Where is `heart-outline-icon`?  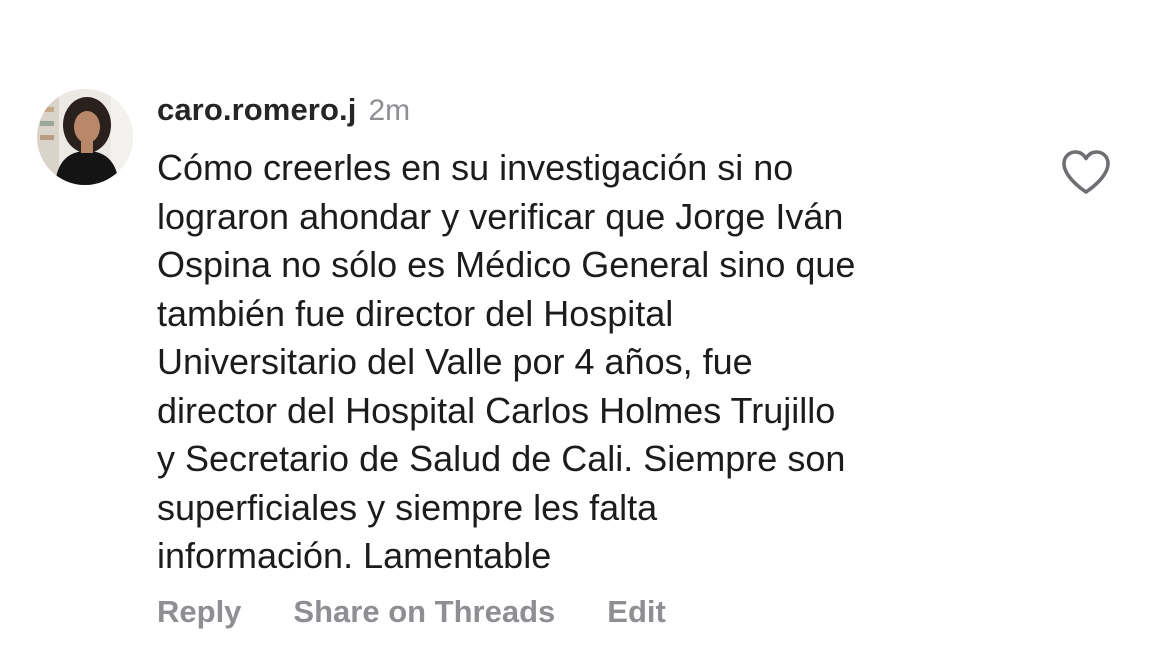 heart-outline-icon is located at coordinates (1086, 172).